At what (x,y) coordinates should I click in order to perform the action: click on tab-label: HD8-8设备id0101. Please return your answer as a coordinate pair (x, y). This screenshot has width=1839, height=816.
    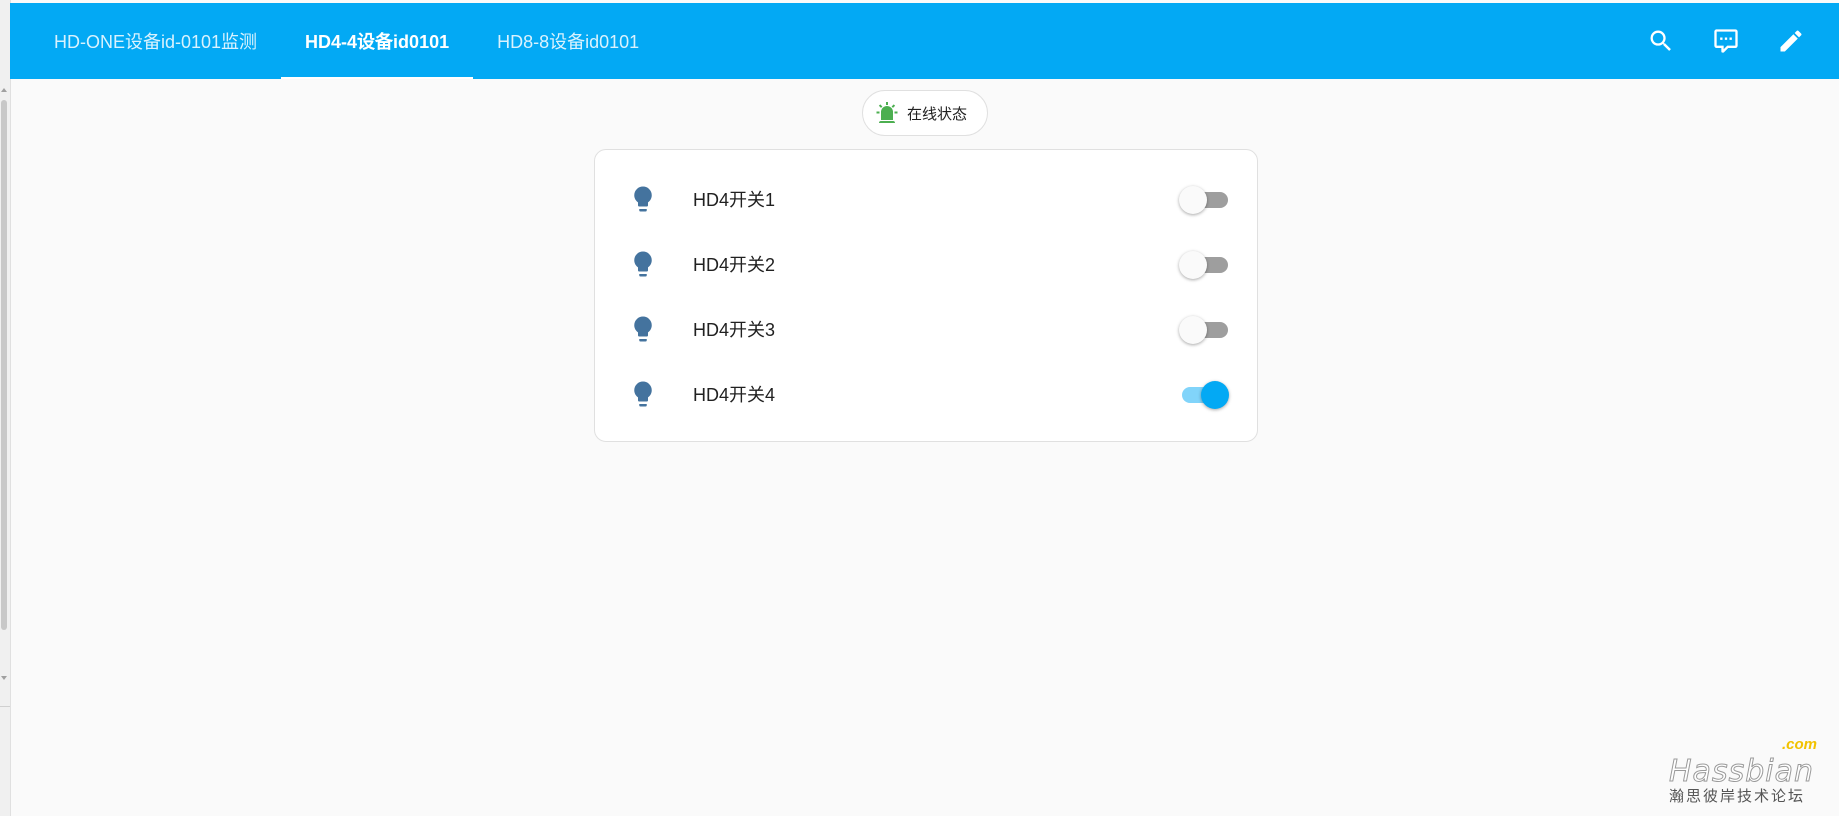
    Looking at the image, I should click on (568, 42).